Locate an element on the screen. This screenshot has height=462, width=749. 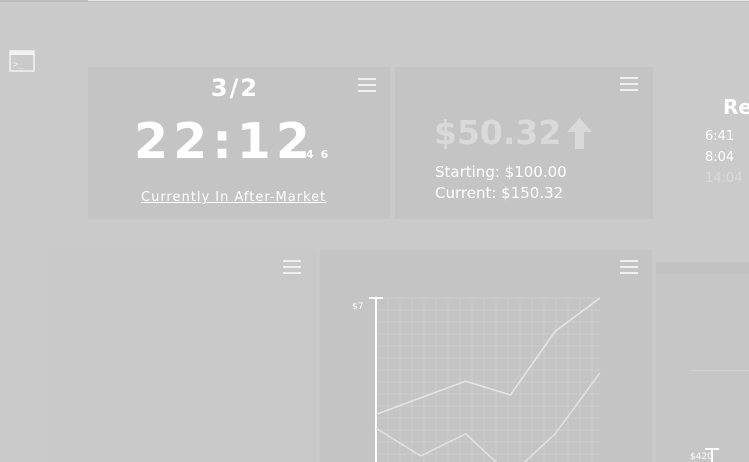
right-chart-y-label: $420 is located at coordinates (701, 457).